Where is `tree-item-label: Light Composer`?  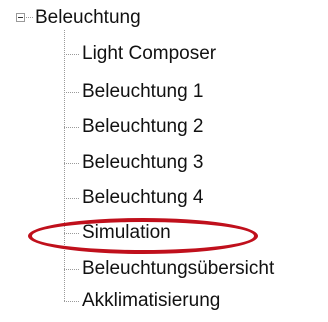 tree-item-label: Light Composer is located at coordinates (149, 53).